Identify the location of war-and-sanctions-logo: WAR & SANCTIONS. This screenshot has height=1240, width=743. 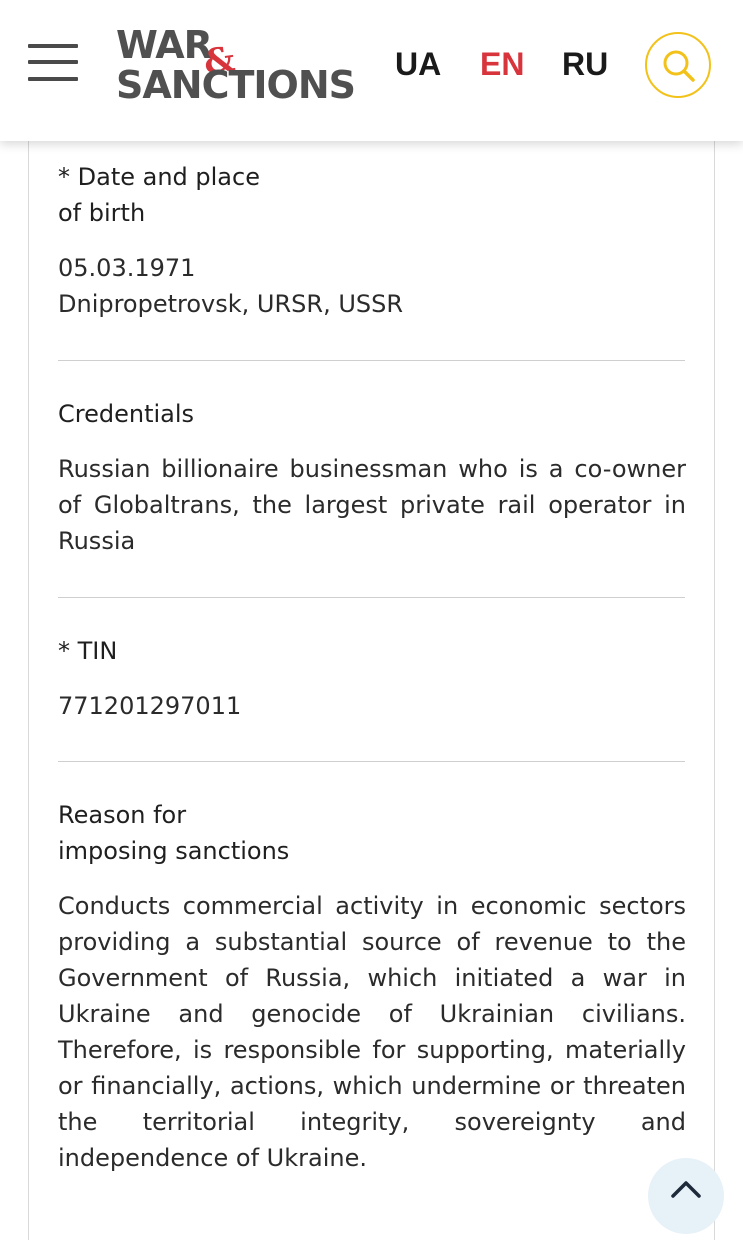
(236, 65).